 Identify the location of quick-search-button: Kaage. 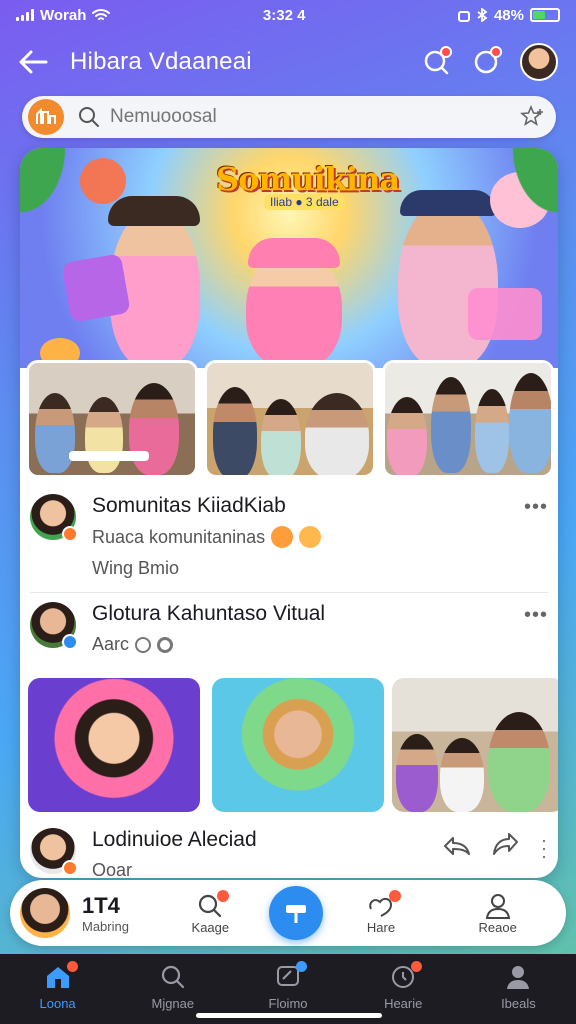
(210, 912).